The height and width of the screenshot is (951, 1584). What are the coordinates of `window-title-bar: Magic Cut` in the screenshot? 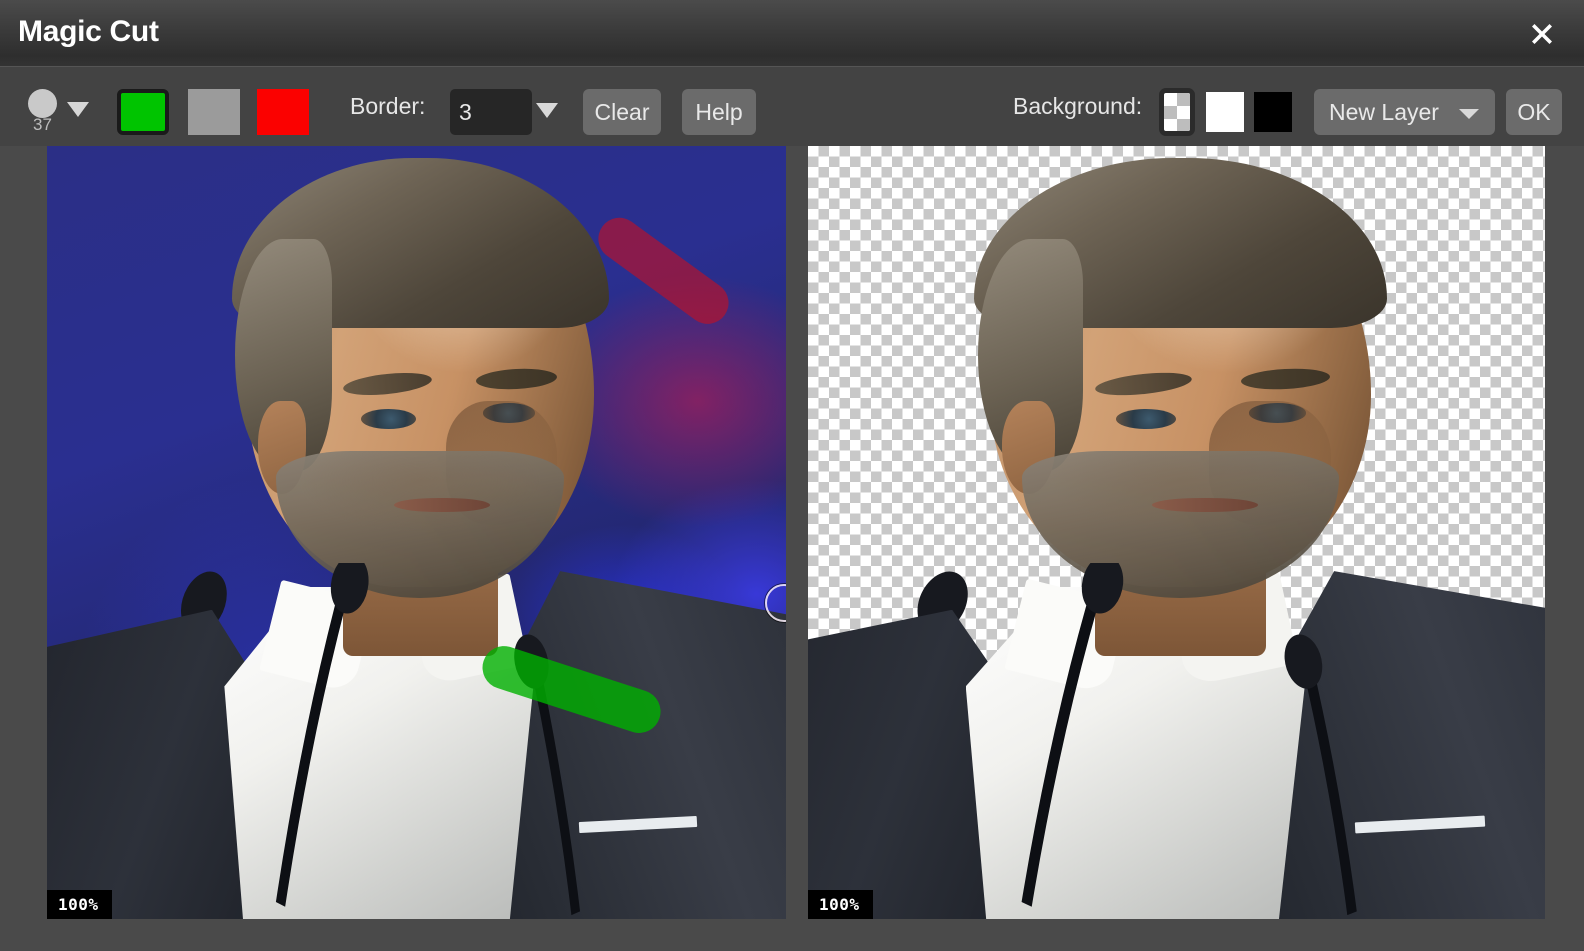 It's located at (792, 33).